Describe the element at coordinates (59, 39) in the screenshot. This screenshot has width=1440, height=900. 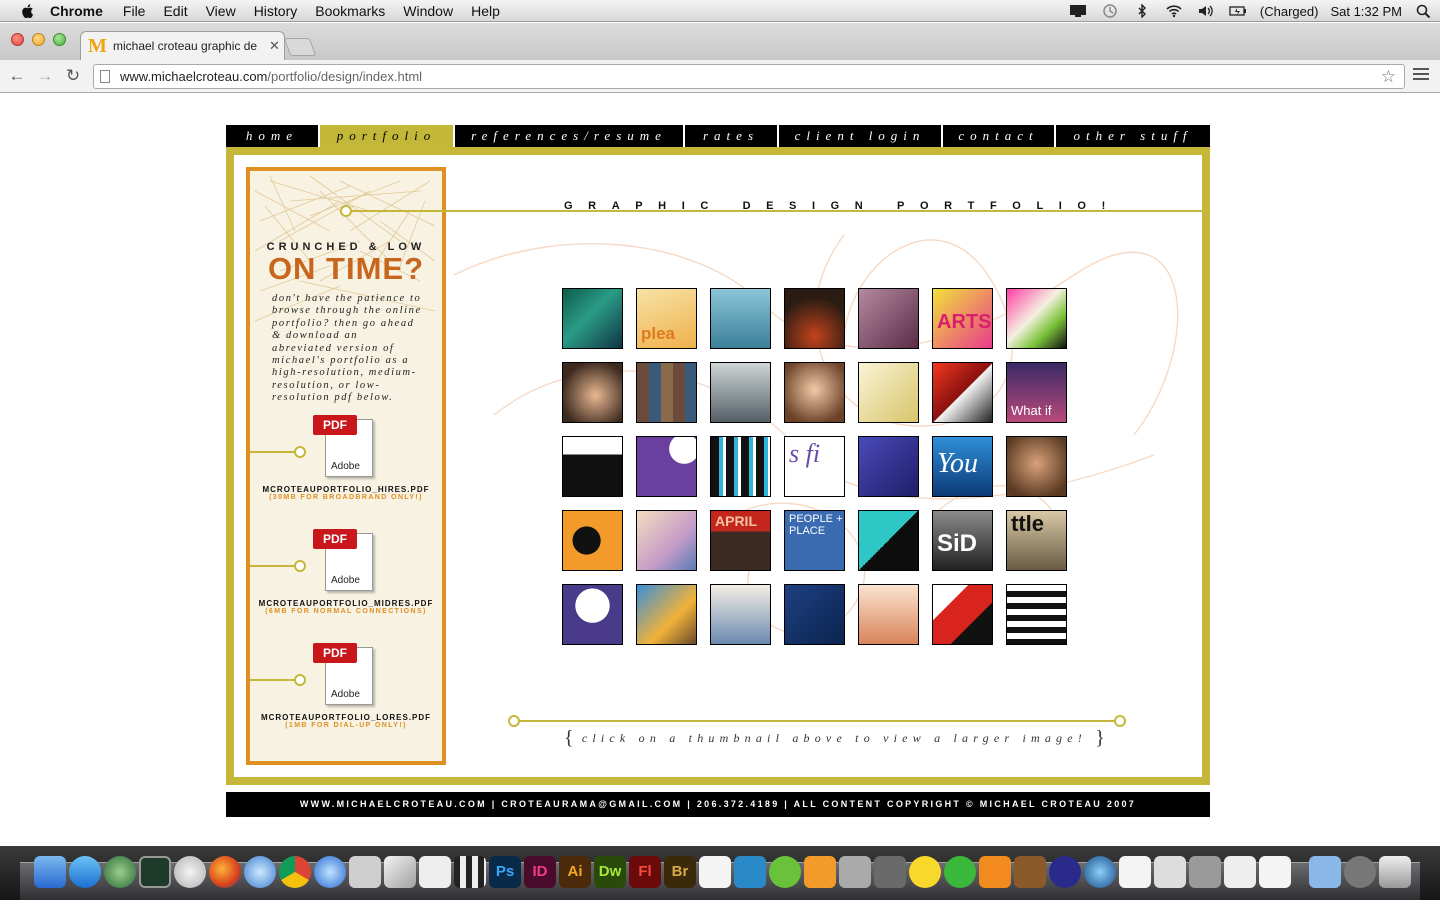
I see `zoom-window-button` at that location.